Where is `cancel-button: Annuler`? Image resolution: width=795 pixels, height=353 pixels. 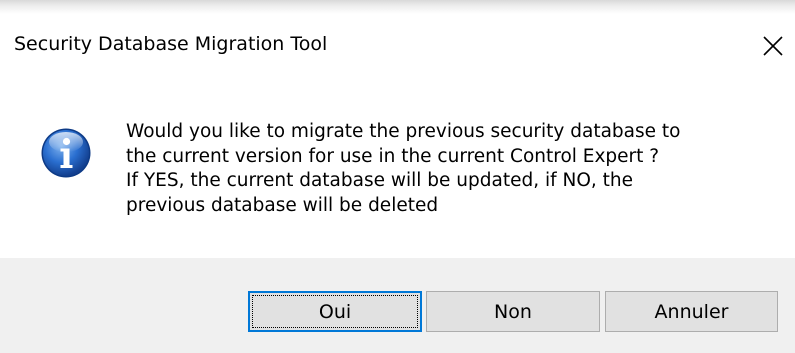
cancel-button: Annuler is located at coordinates (691, 311).